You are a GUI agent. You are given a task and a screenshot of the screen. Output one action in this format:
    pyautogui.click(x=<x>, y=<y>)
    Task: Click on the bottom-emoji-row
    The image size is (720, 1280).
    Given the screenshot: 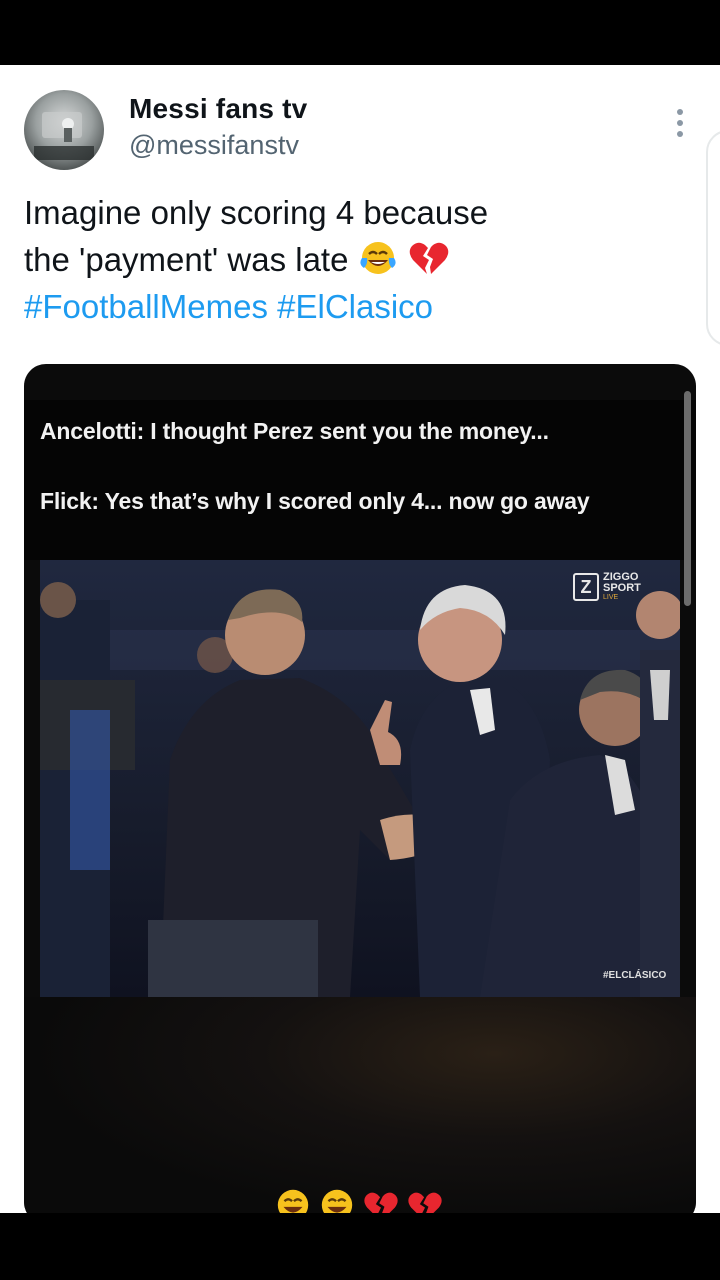 What is the action you would take?
    pyautogui.click(x=359, y=1199)
    